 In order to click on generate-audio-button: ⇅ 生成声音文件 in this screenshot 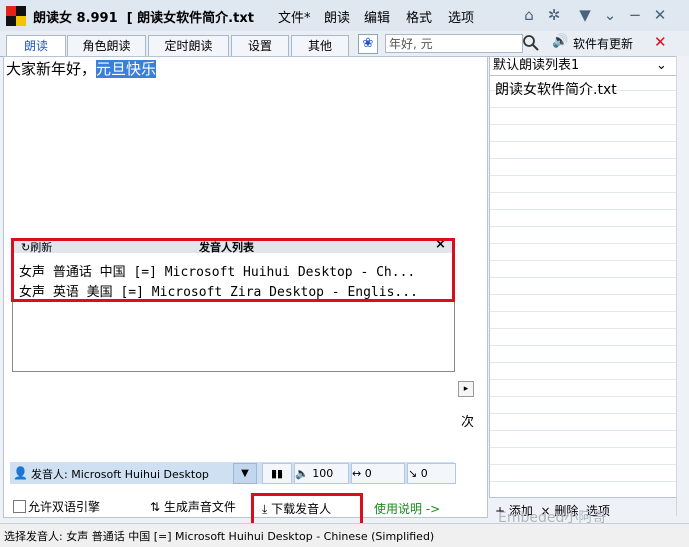, I will do `click(193, 506)`.